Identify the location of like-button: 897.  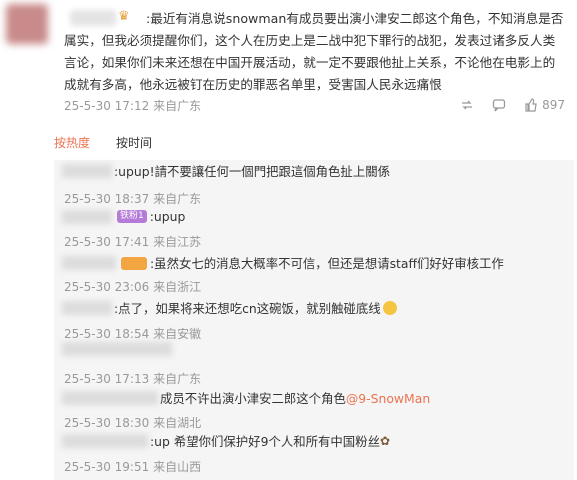
(544, 105).